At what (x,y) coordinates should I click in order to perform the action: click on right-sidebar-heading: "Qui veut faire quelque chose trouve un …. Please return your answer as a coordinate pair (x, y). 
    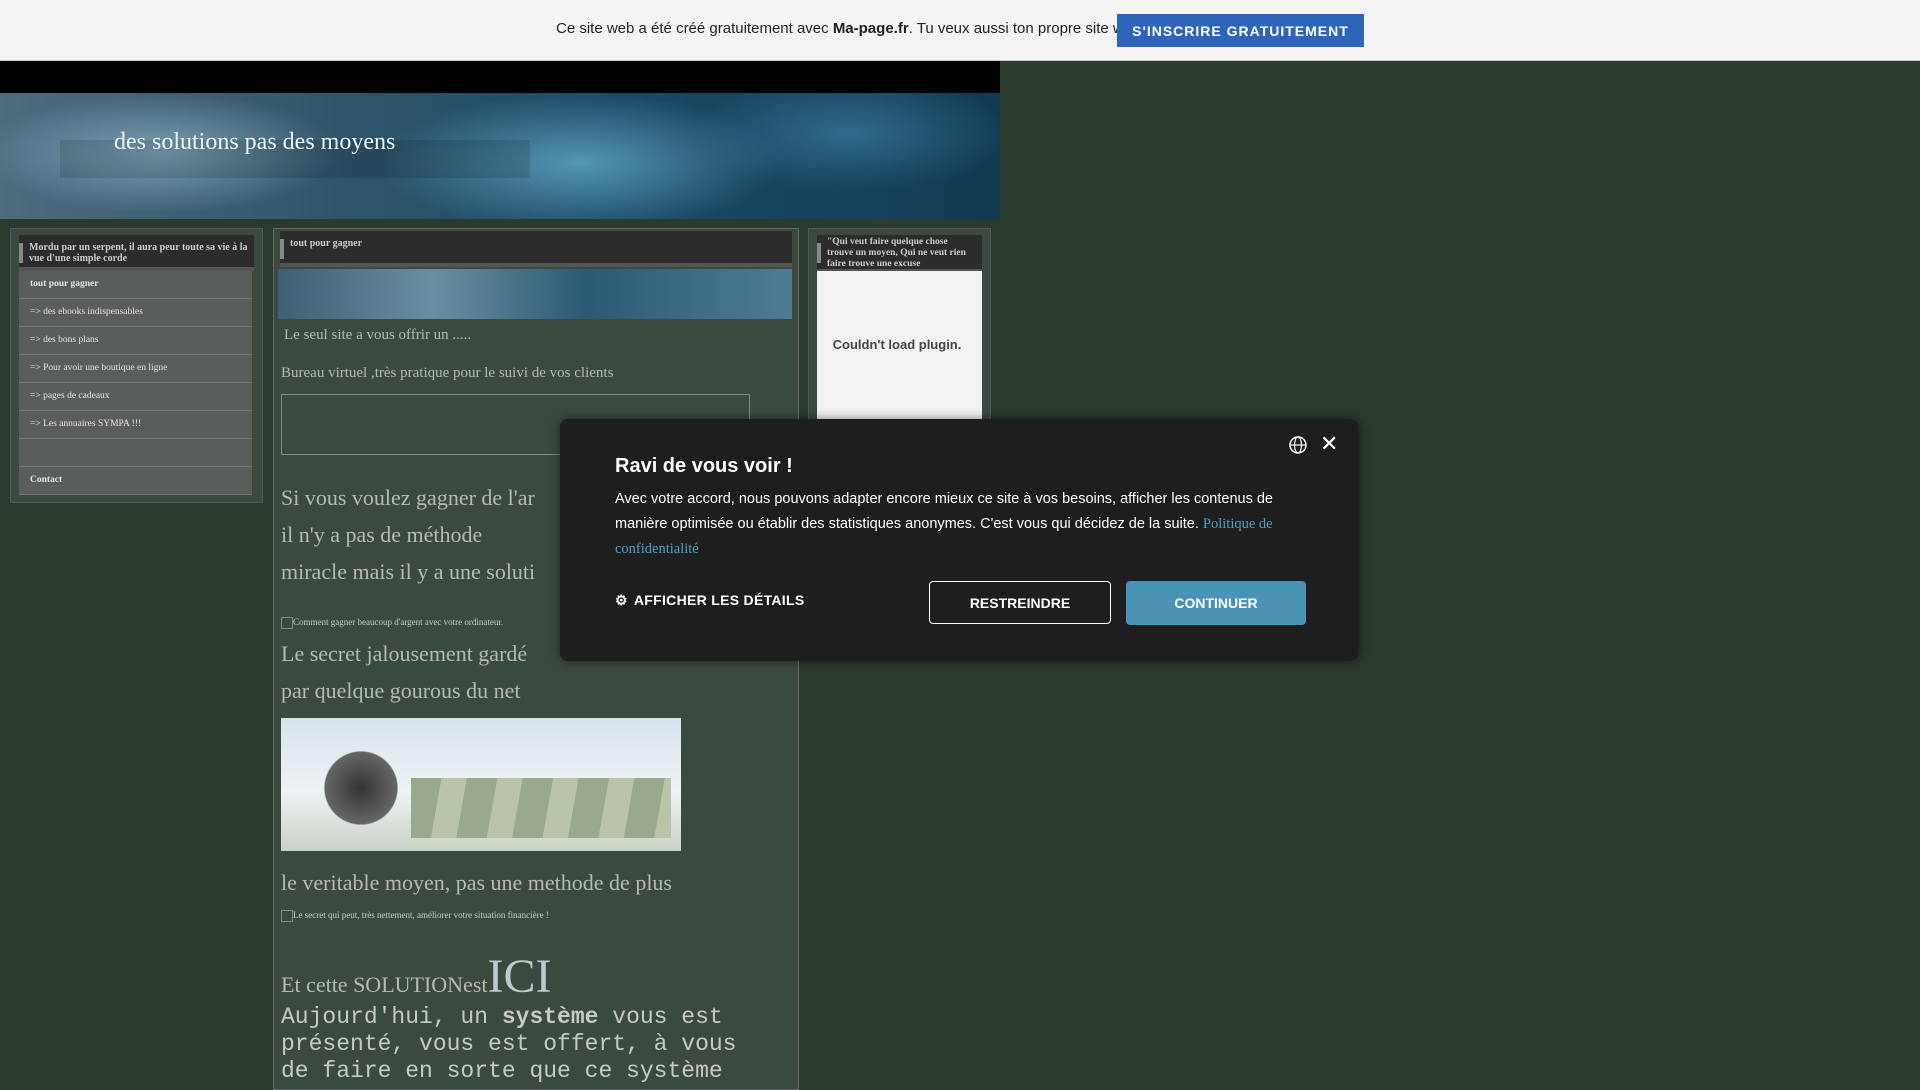
    Looking at the image, I should click on (899, 254).